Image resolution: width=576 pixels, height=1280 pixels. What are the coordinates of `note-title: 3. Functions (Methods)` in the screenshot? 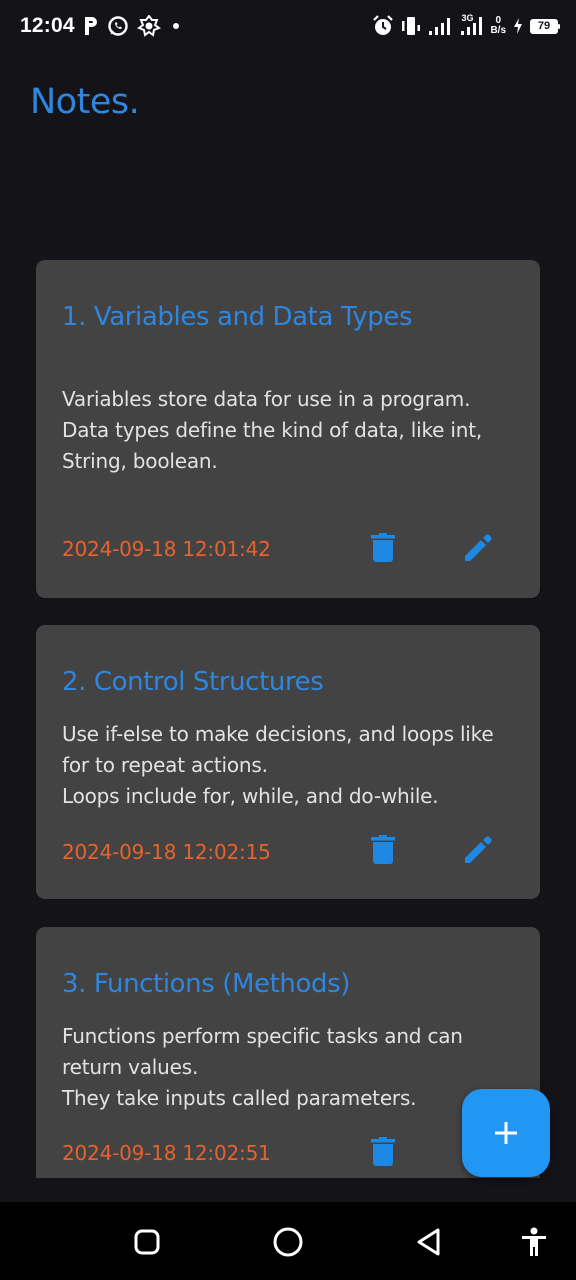 It's located at (206, 984).